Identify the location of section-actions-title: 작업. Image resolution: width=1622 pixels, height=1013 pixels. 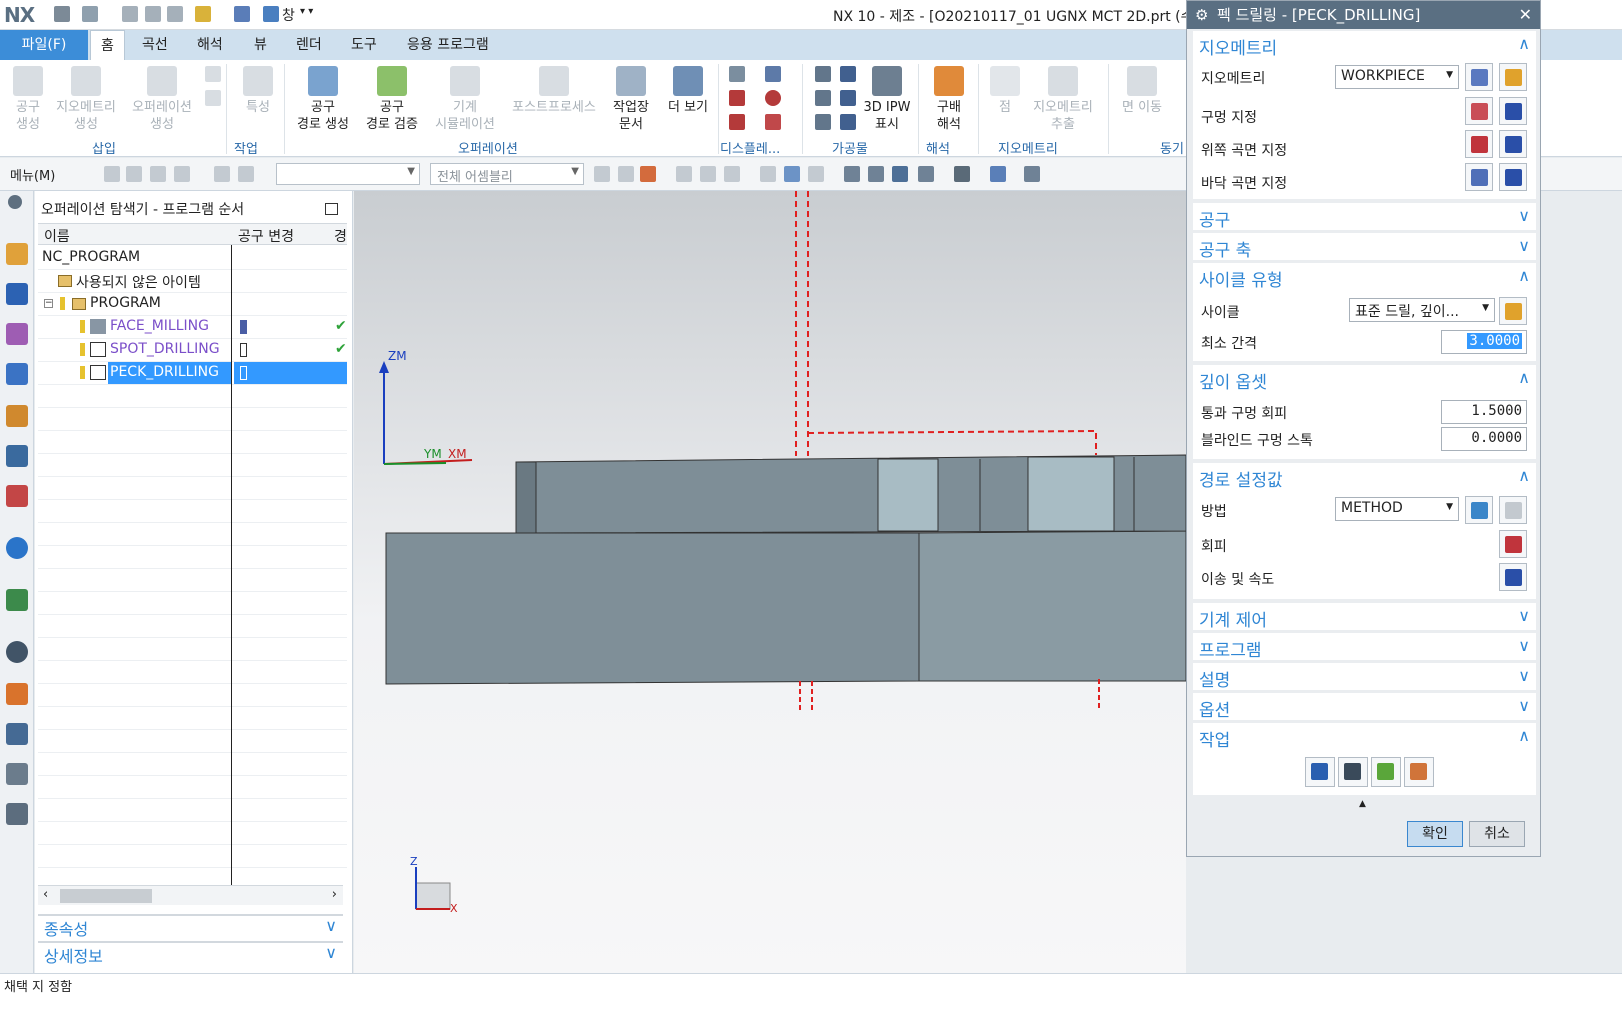
(1214, 738).